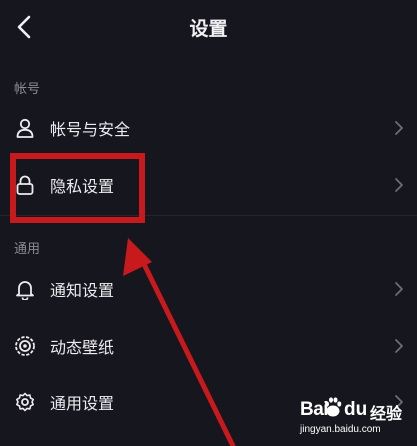 This screenshot has width=417, height=446. Describe the element at coordinates (25, 185) in the screenshot. I see `lock-icon` at that location.